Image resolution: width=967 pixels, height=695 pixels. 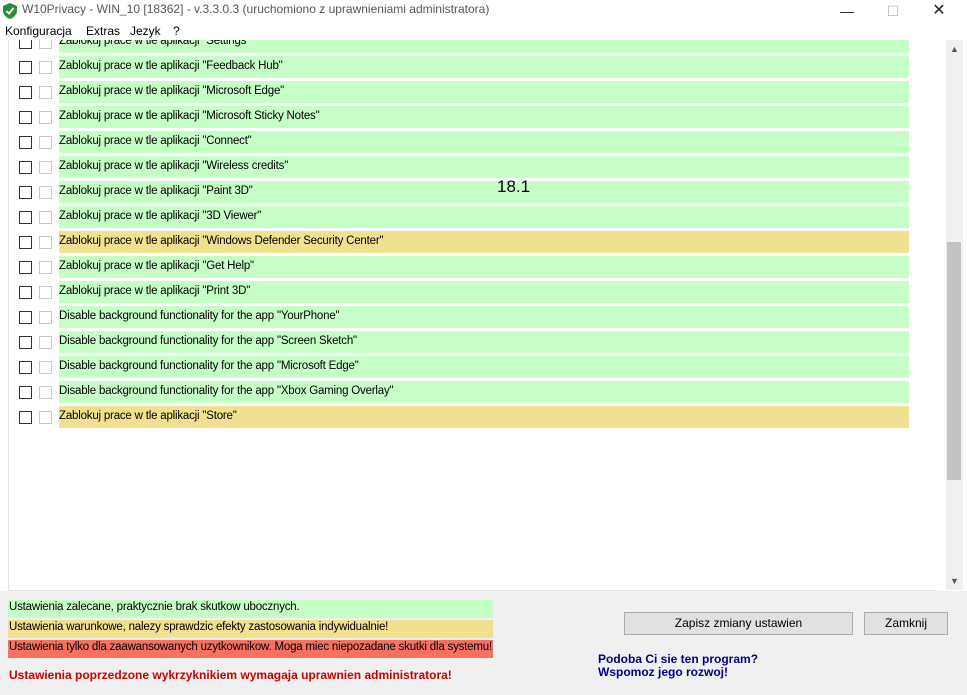 I want to click on support-link-line2: Wspomoz jego rozwoj!, so click(x=663, y=672).